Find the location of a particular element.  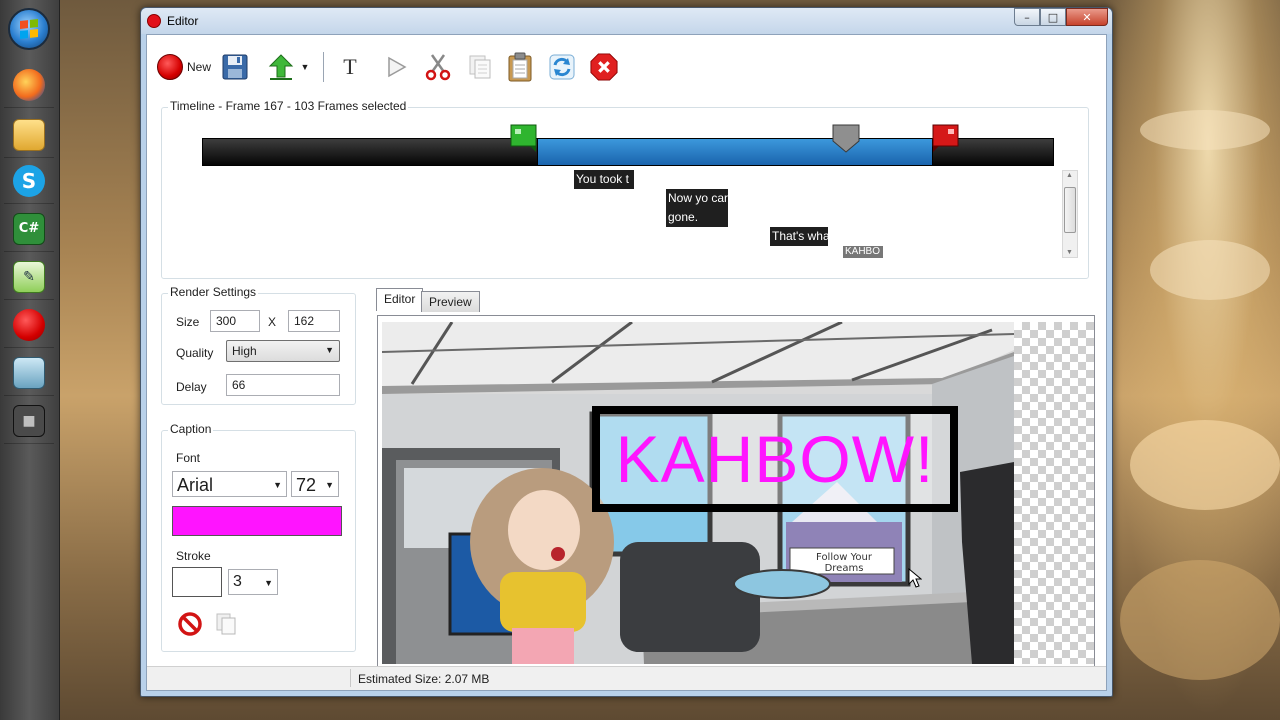

cut-button is located at coordinates (438, 67).